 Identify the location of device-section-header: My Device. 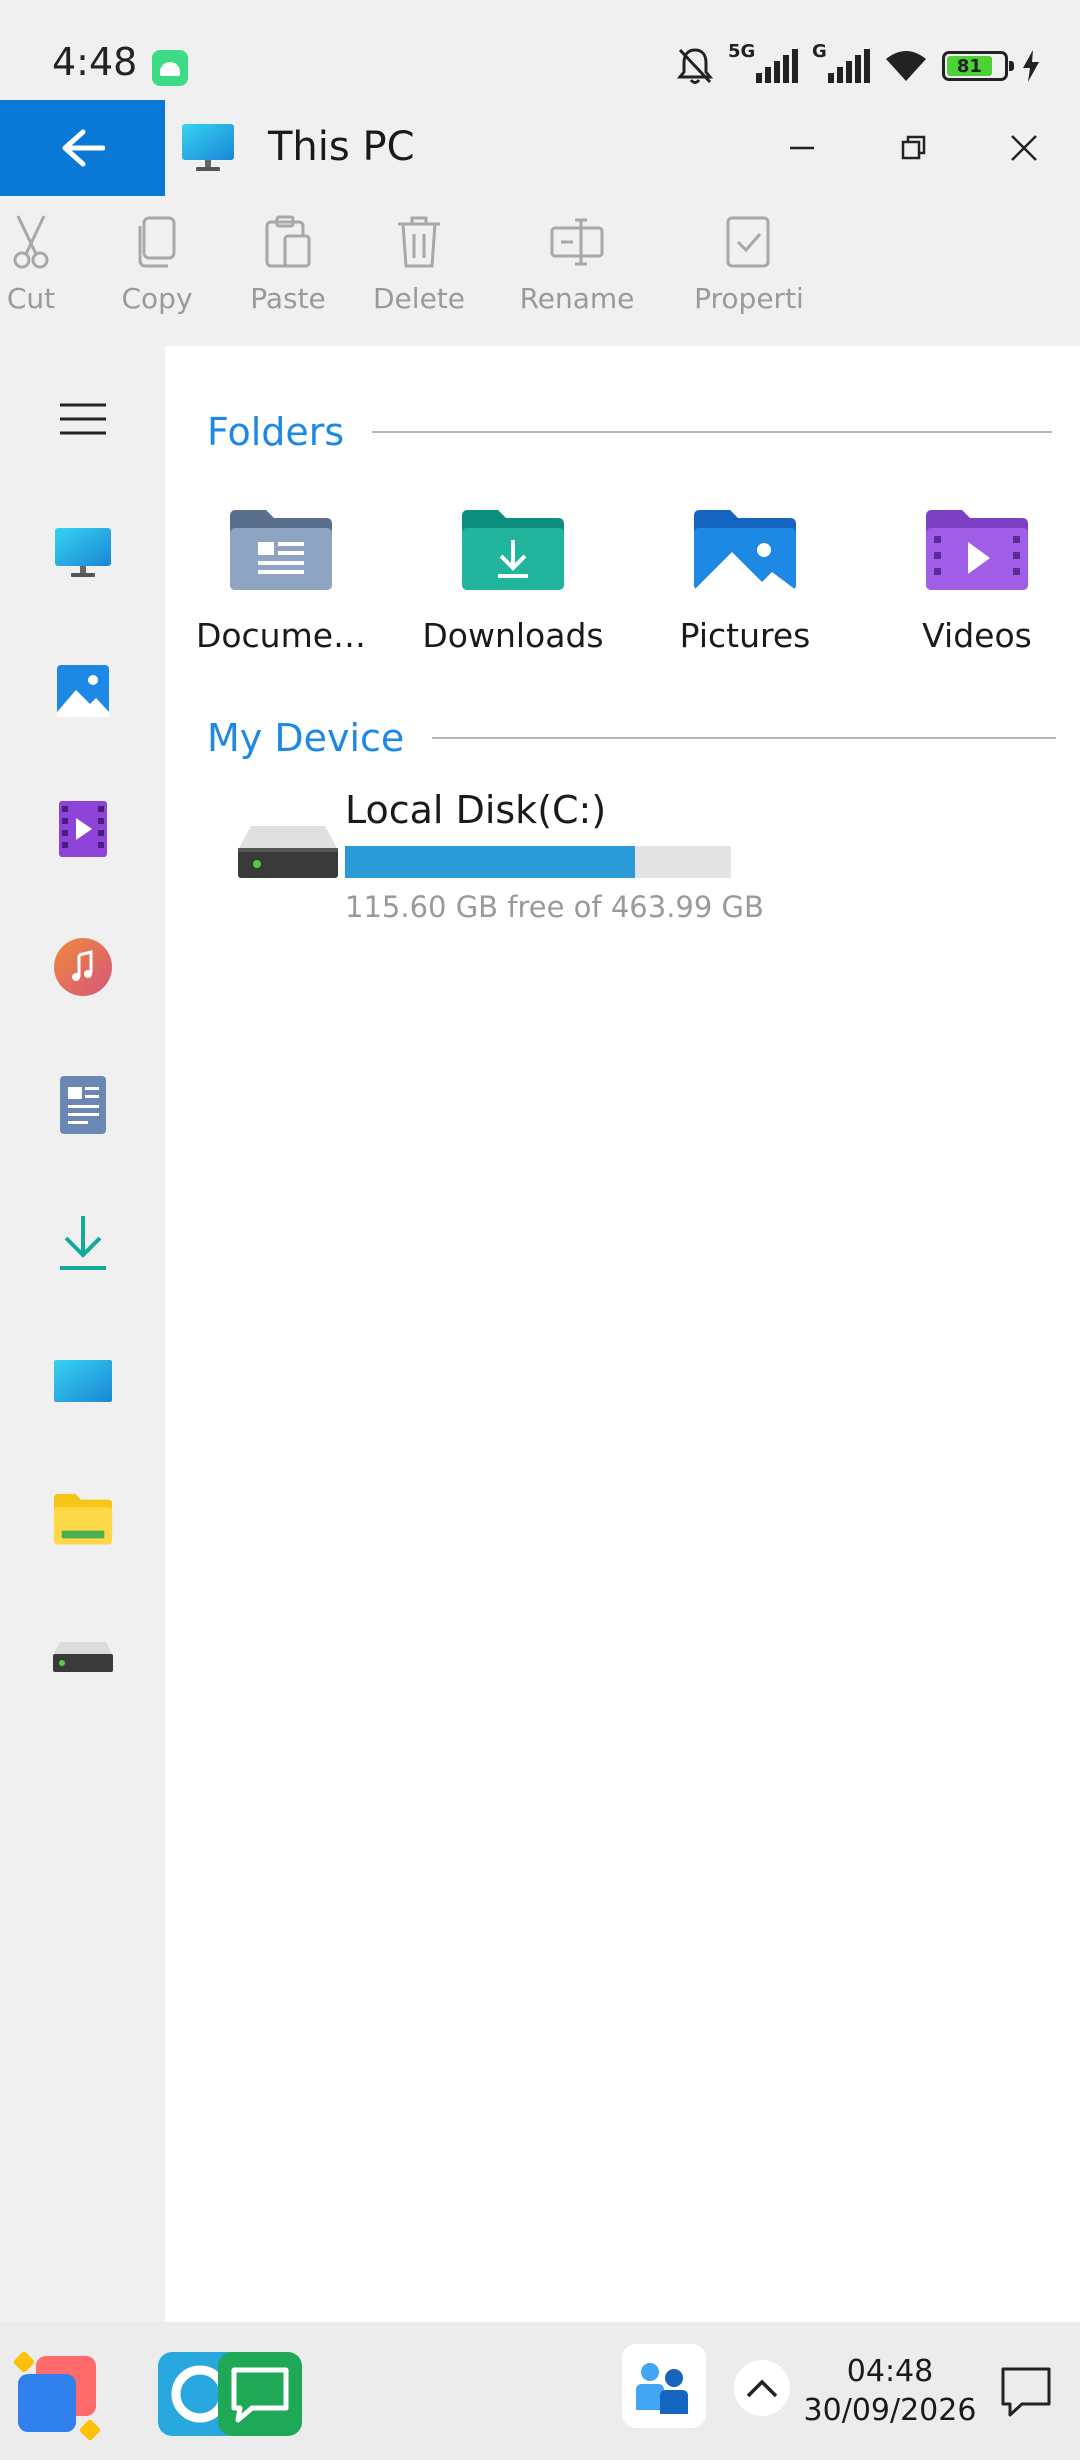
(632, 738).